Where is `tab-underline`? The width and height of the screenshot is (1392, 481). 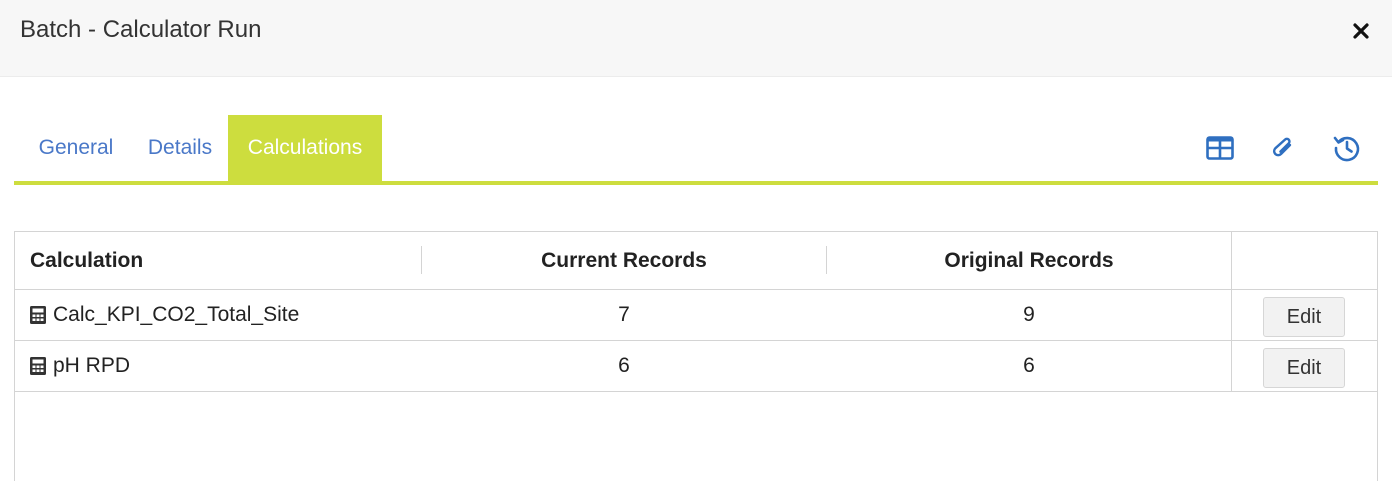
tab-underline is located at coordinates (696, 183).